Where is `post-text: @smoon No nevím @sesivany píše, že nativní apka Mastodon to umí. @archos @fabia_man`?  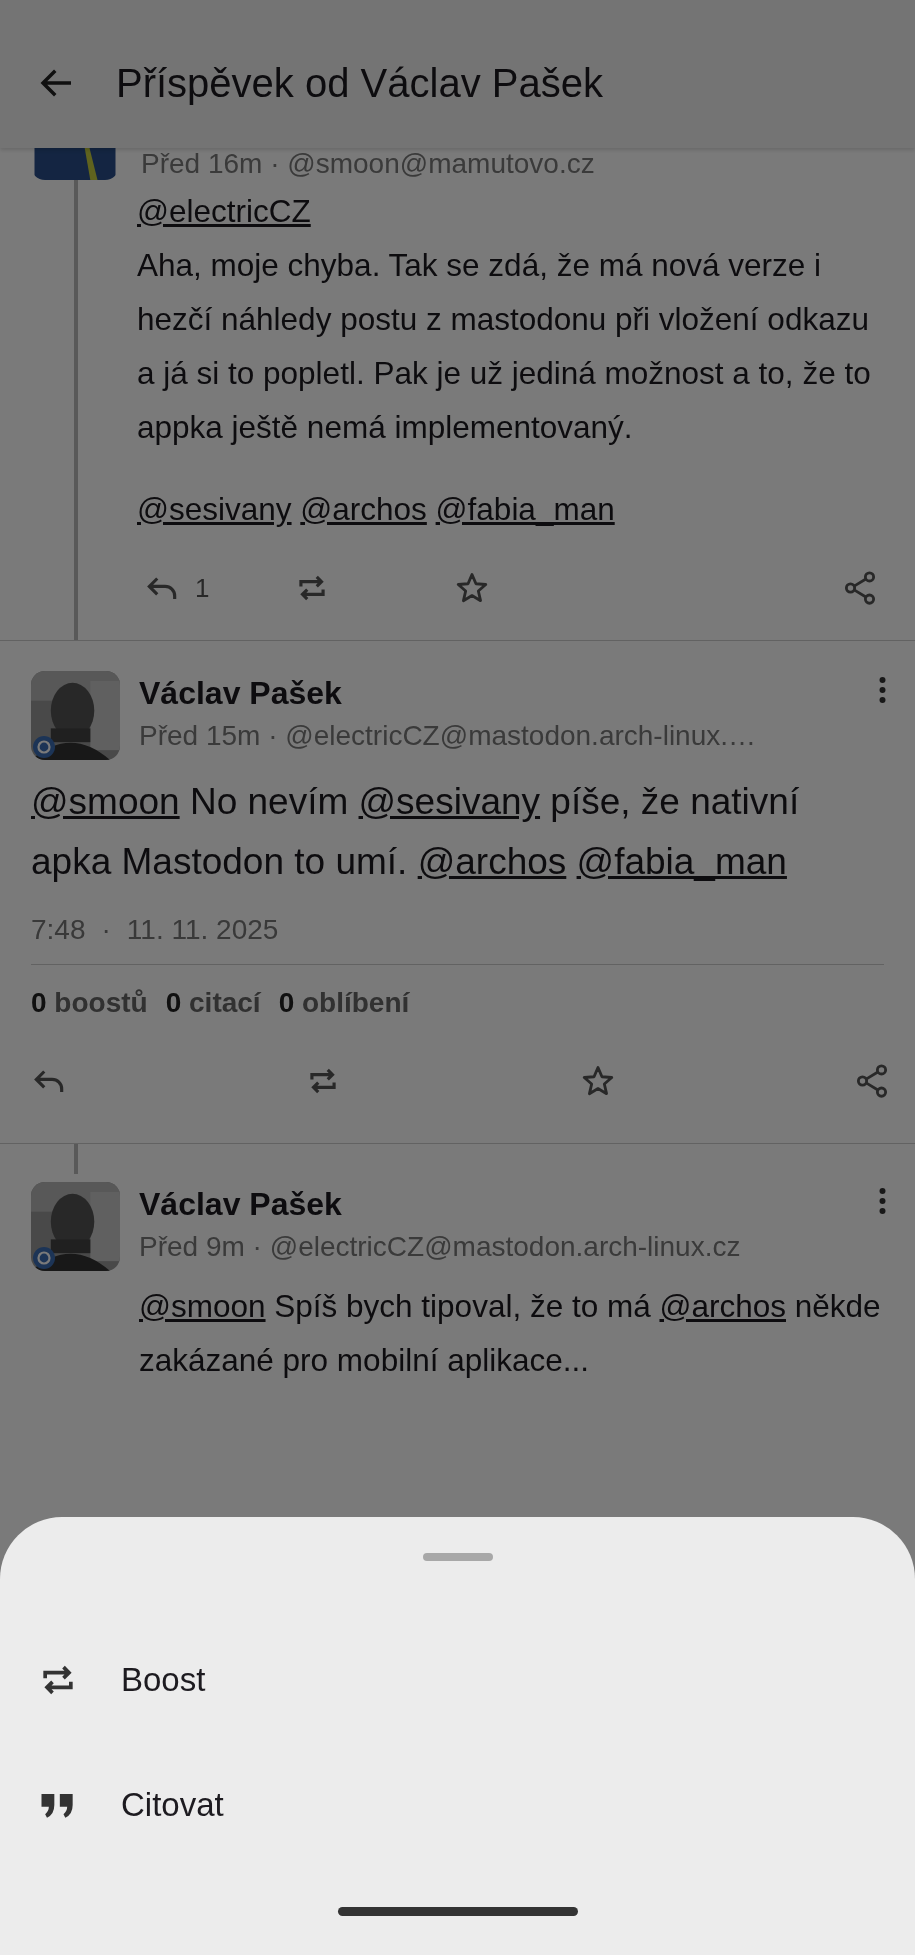 post-text: @smoon No nevím @sesivany píše, že nativní apka Mastodon to umí. @archos @fabia_man is located at coordinates (415, 832).